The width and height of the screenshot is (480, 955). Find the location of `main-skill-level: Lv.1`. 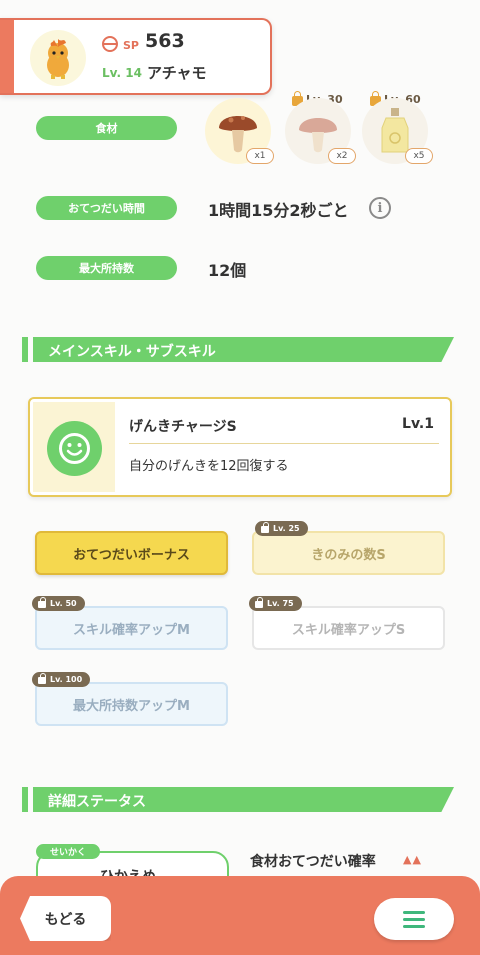

main-skill-level: Lv.1 is located at coordinates (418, 424).